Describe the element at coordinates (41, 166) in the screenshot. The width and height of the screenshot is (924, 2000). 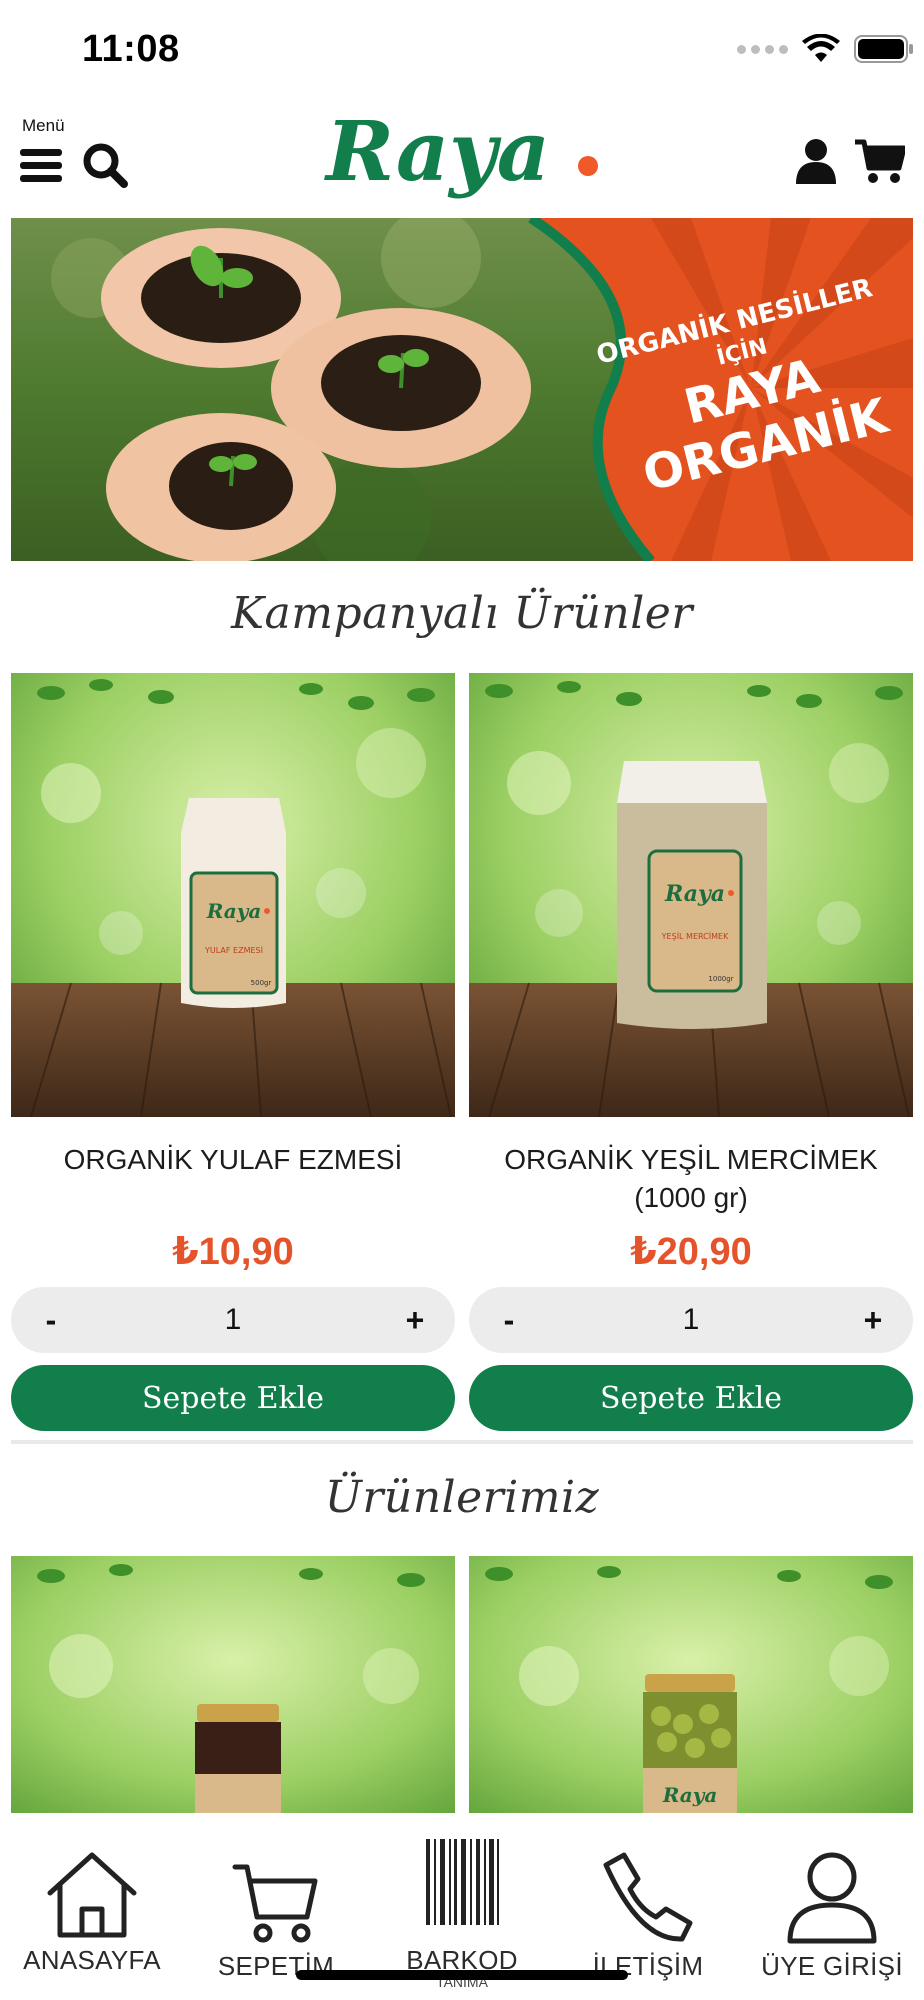
I see `menu-icon` at that location.